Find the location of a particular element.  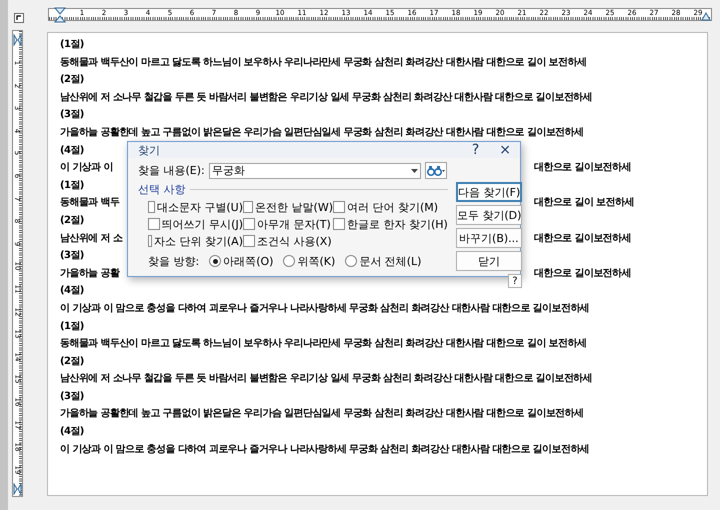

right-indent-marker-icon is located at coordinates (706, 16).